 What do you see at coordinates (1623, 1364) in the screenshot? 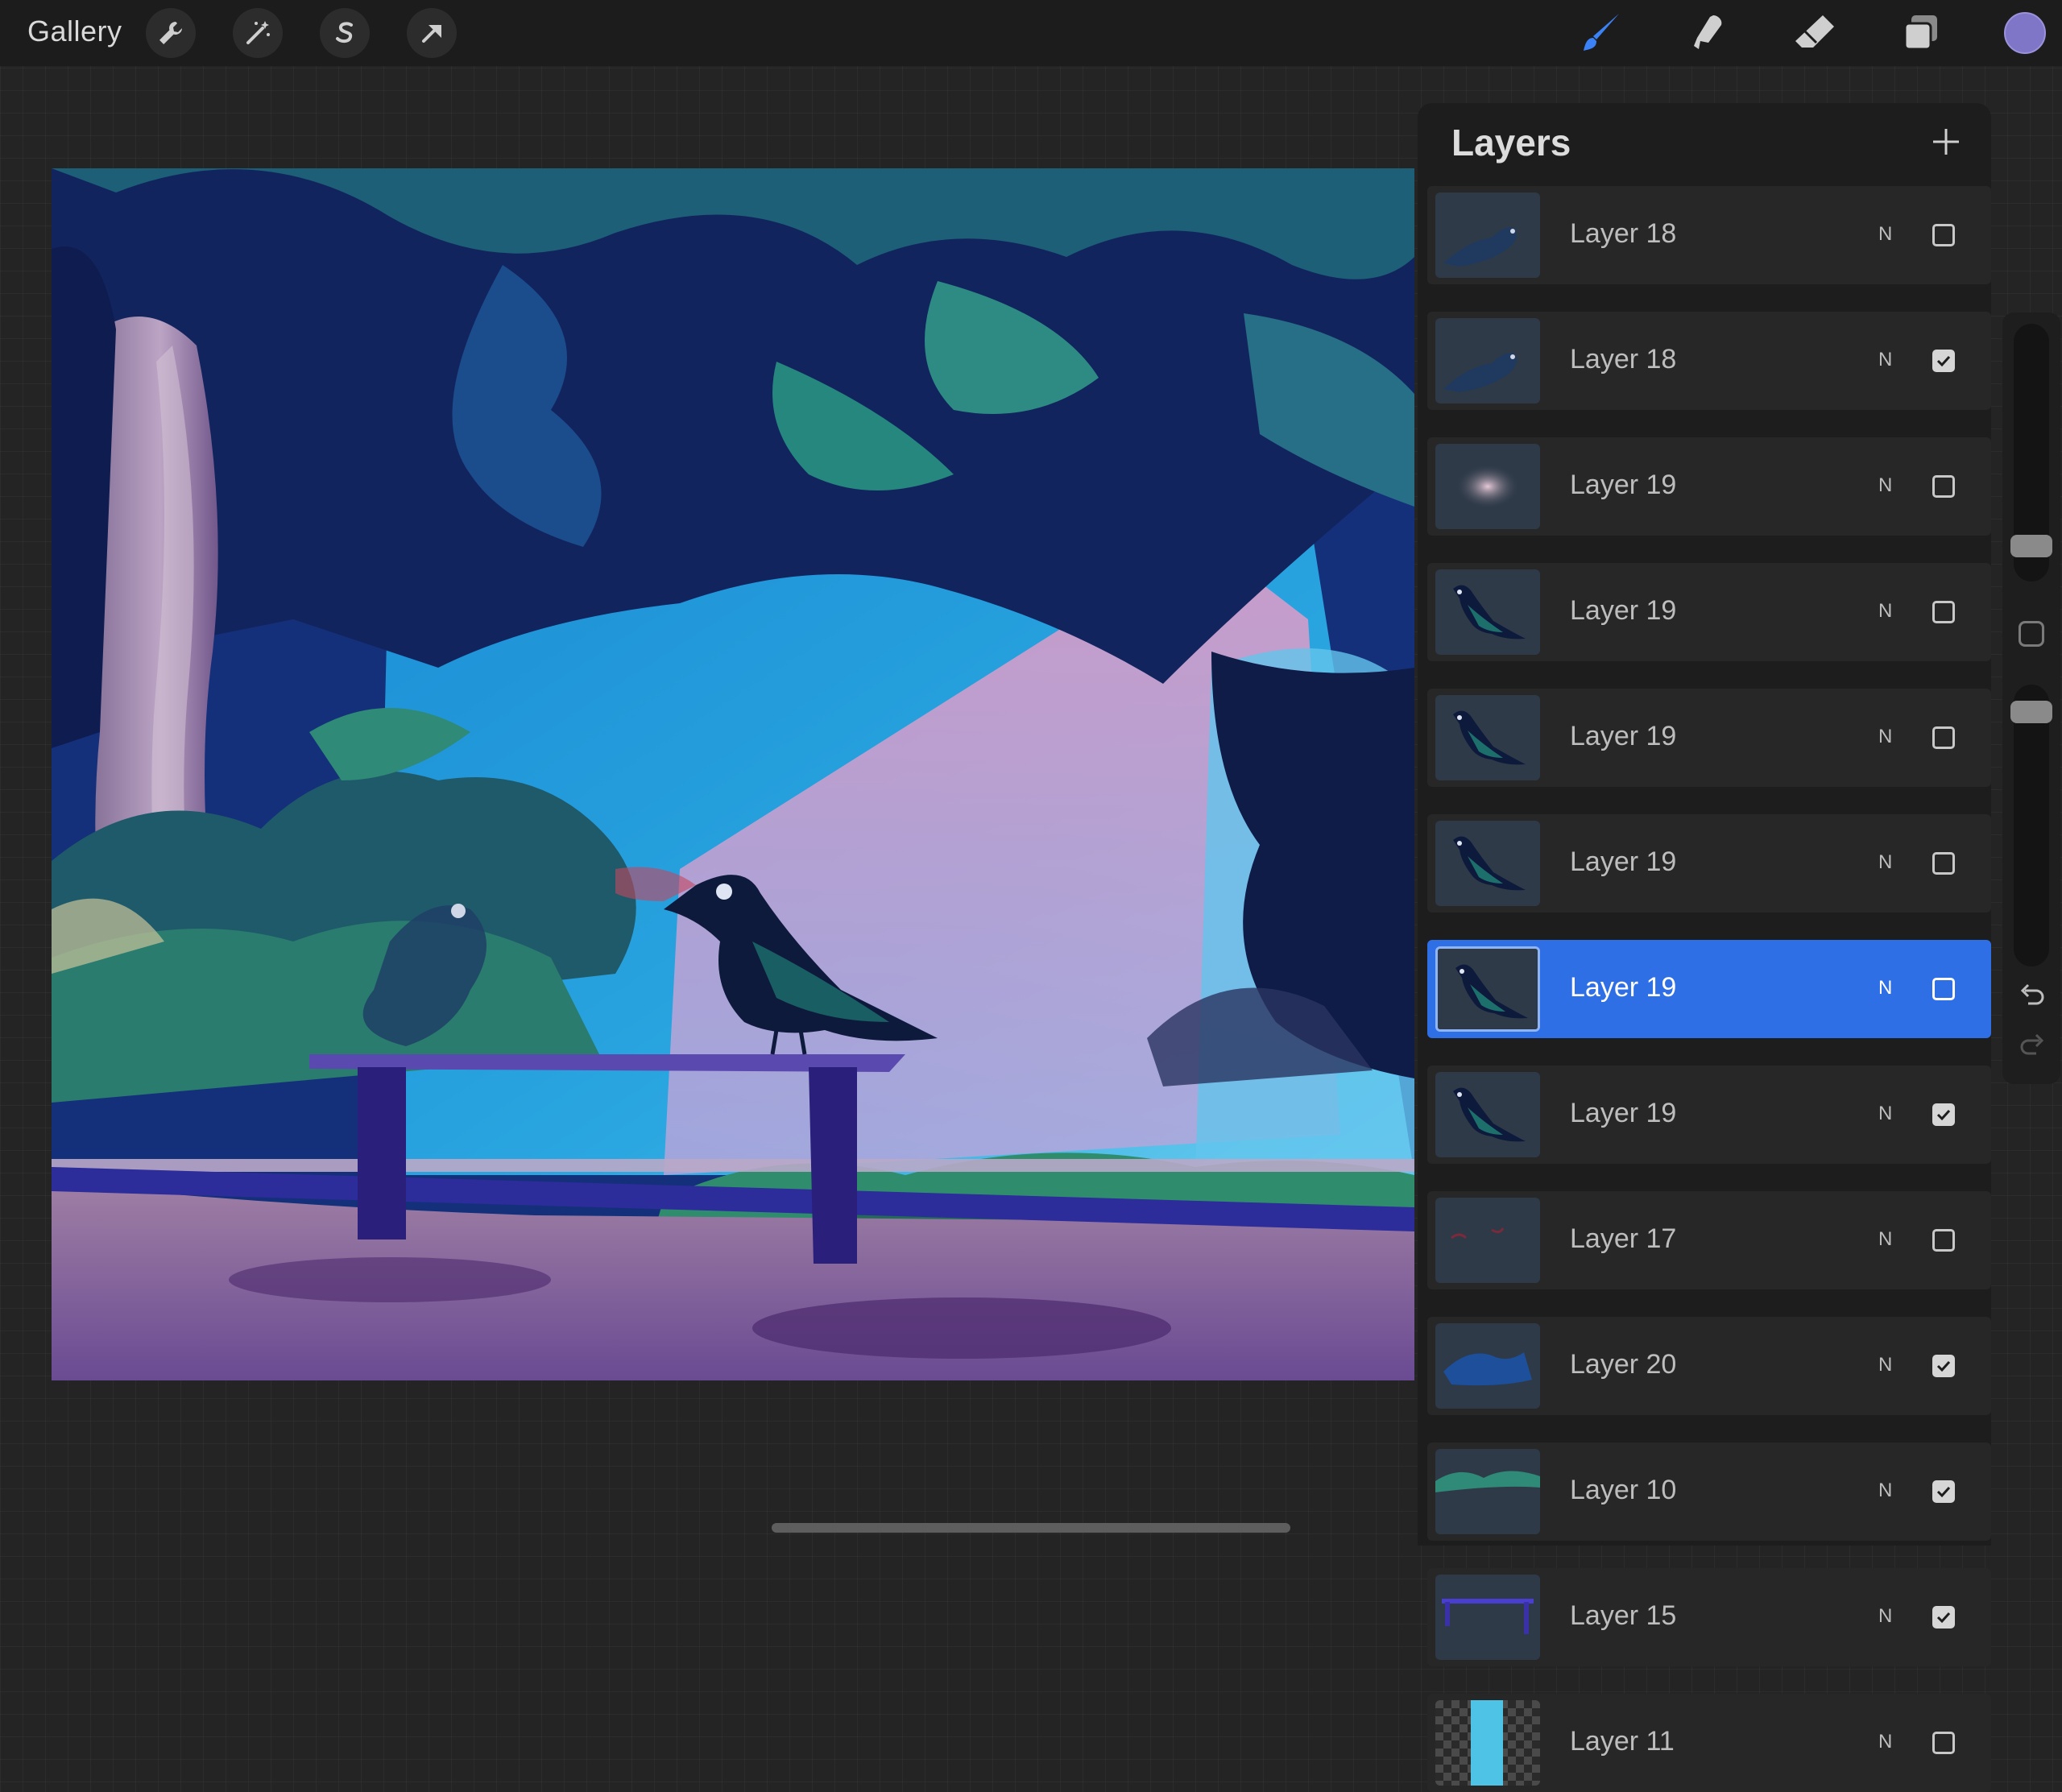
I see `layer-name: Layer 20` at bounding box center [1623, 1364].